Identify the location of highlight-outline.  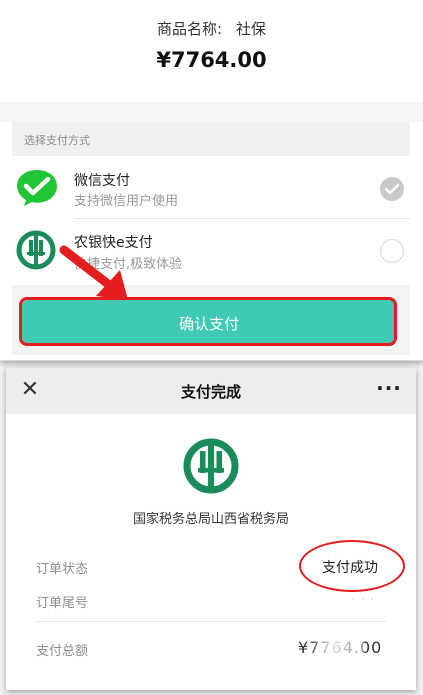
(208, 321).